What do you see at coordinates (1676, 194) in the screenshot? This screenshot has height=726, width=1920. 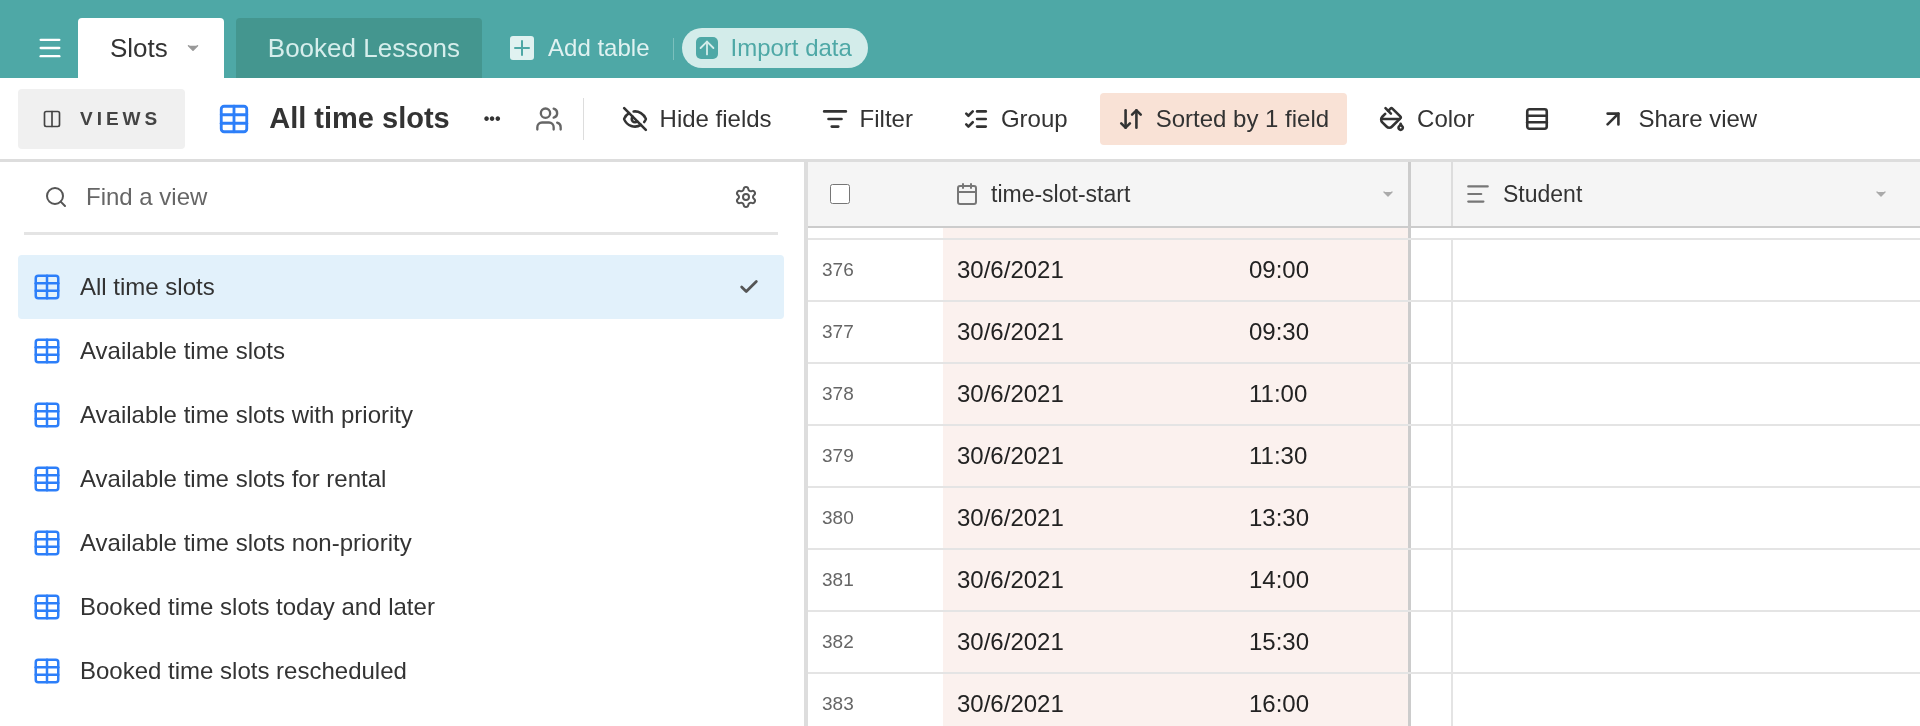 I see `column-header: Student` at bounding box center [1676, 194].